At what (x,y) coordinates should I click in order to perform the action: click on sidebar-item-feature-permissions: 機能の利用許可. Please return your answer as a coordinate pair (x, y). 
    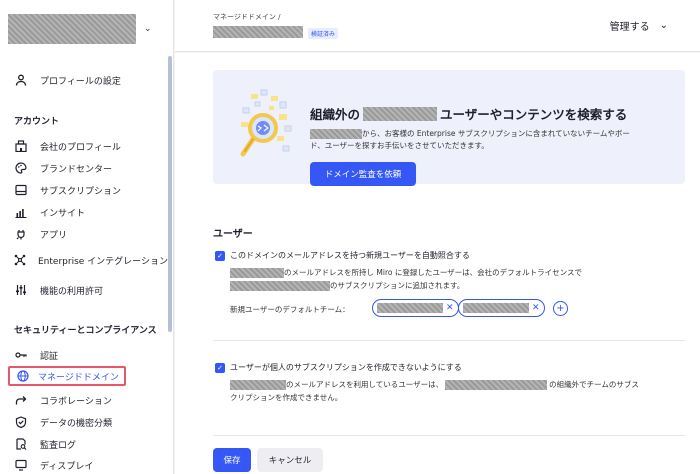
    Looking at the image, I should click on (83, 290).